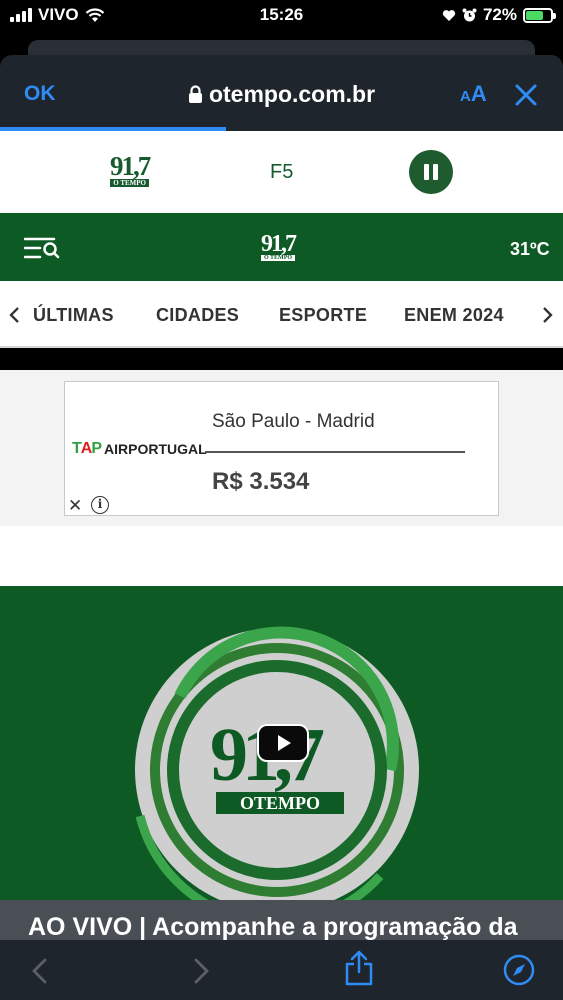 The image size is (563, 1000). I want to click on battery-percent: 72%, so click(499, 14).